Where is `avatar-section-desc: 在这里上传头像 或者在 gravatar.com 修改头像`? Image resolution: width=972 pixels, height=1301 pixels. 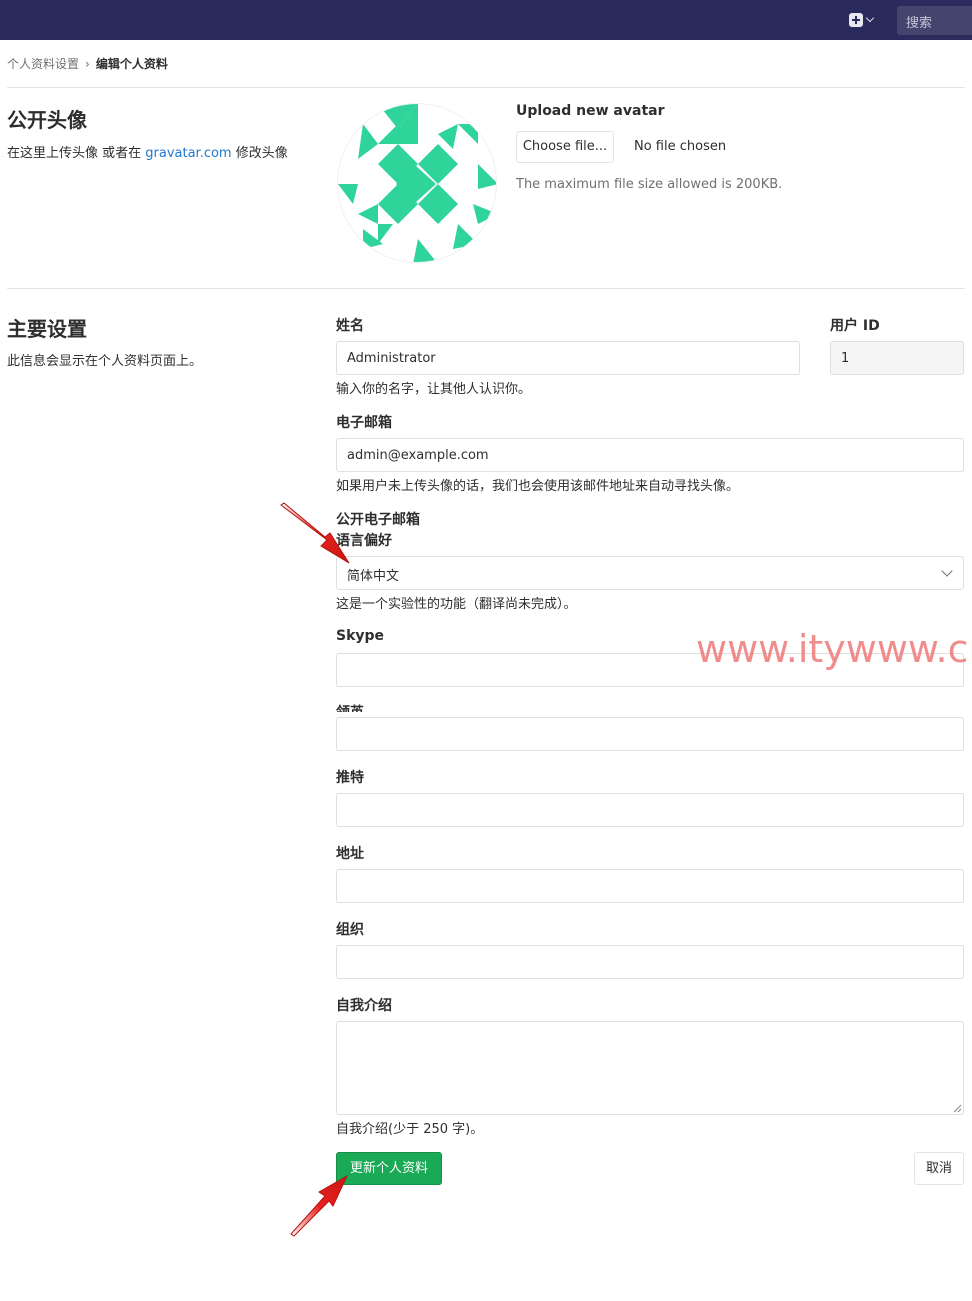 avatar-section-desc: 在这里上传头像 或者在 gravatar.com 修改头像 is located at coordinates (147, 151).